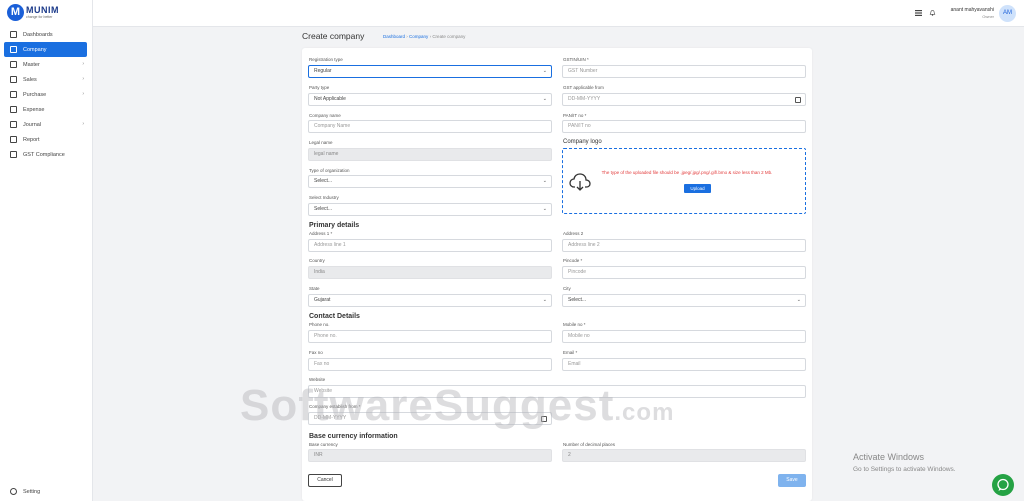  Describe the element at coordinates (580, 182) in the screenshot. I see `cloud-upload-icon` at that location.